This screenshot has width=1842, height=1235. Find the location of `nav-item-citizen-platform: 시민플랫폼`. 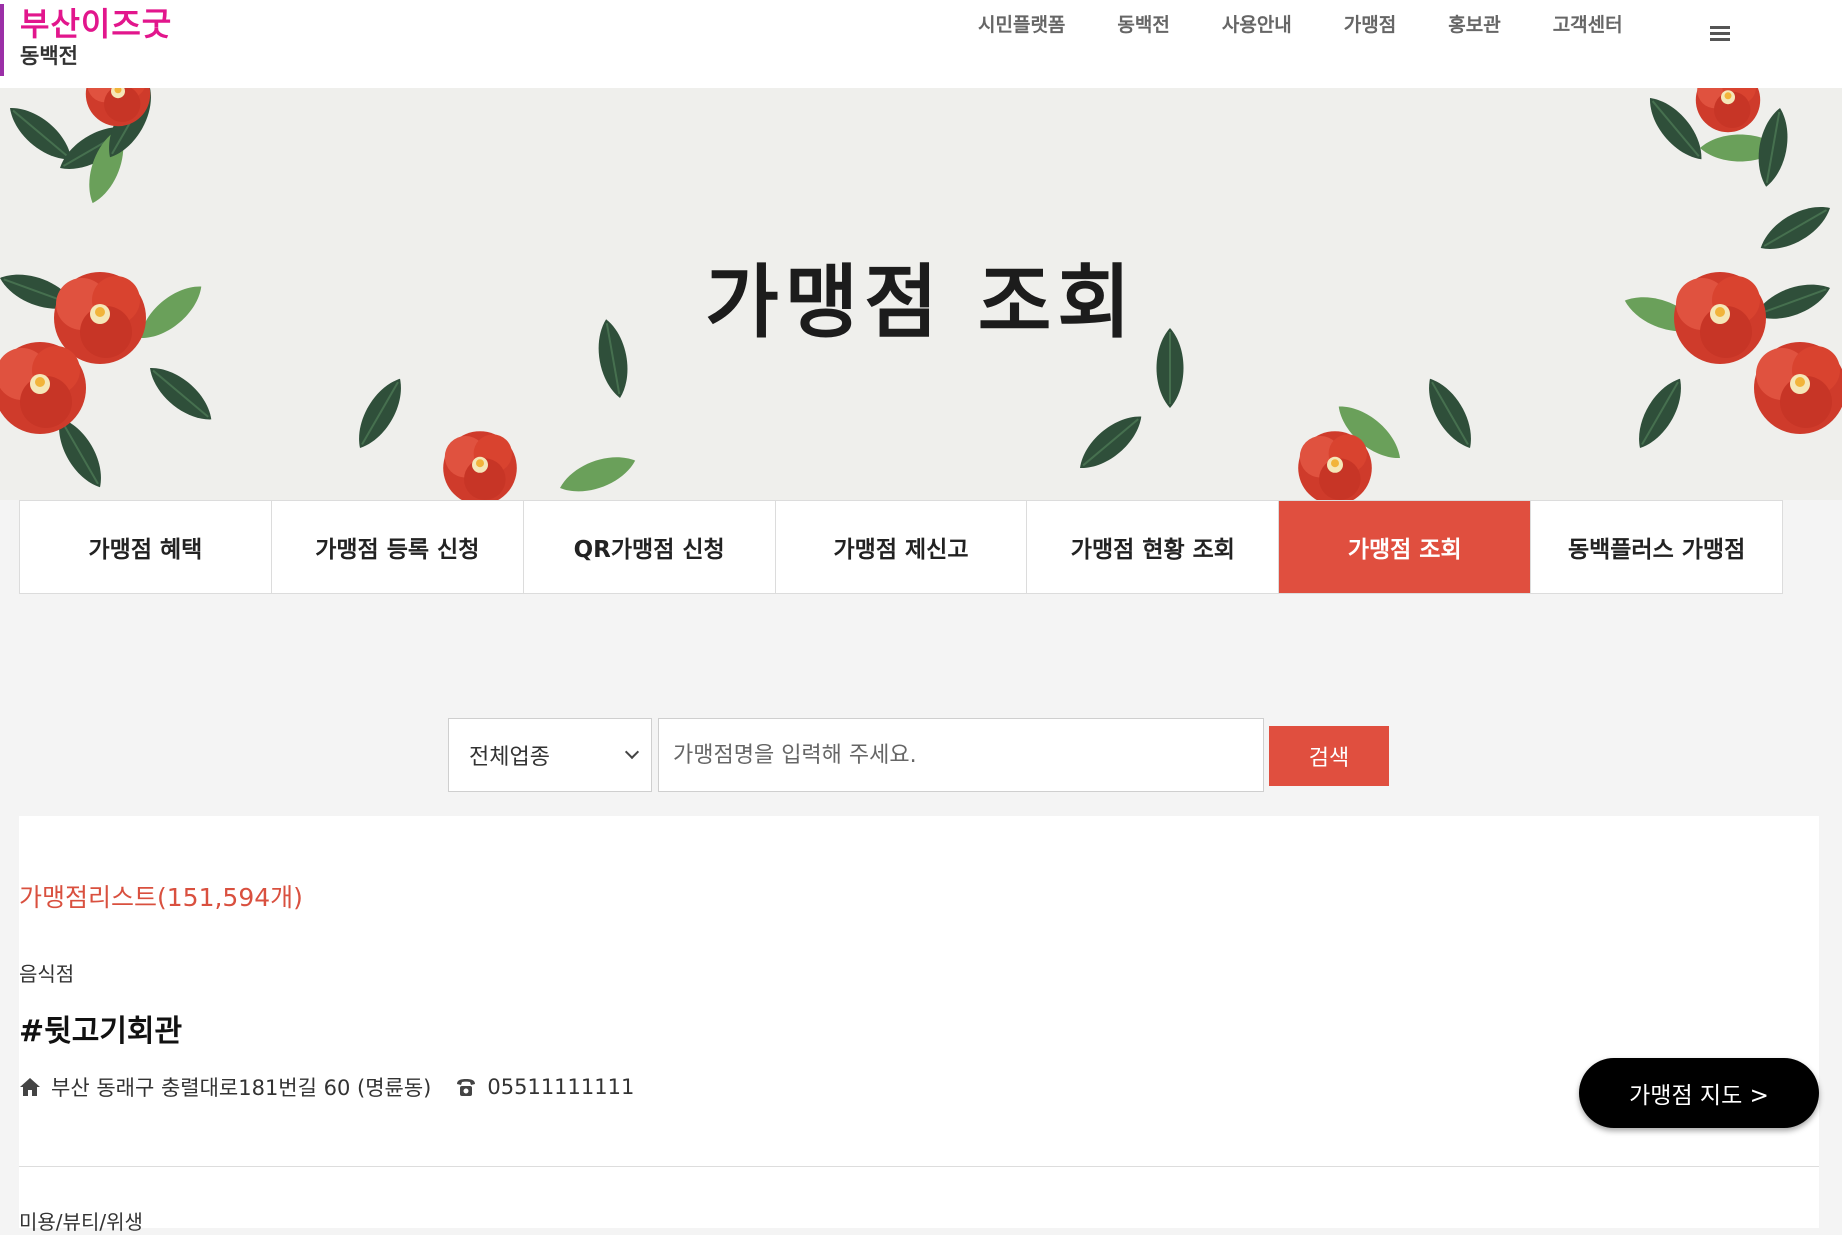

nav-item-citizen-platform: 시민플랫폼 is located at coordinates (1021, 25).